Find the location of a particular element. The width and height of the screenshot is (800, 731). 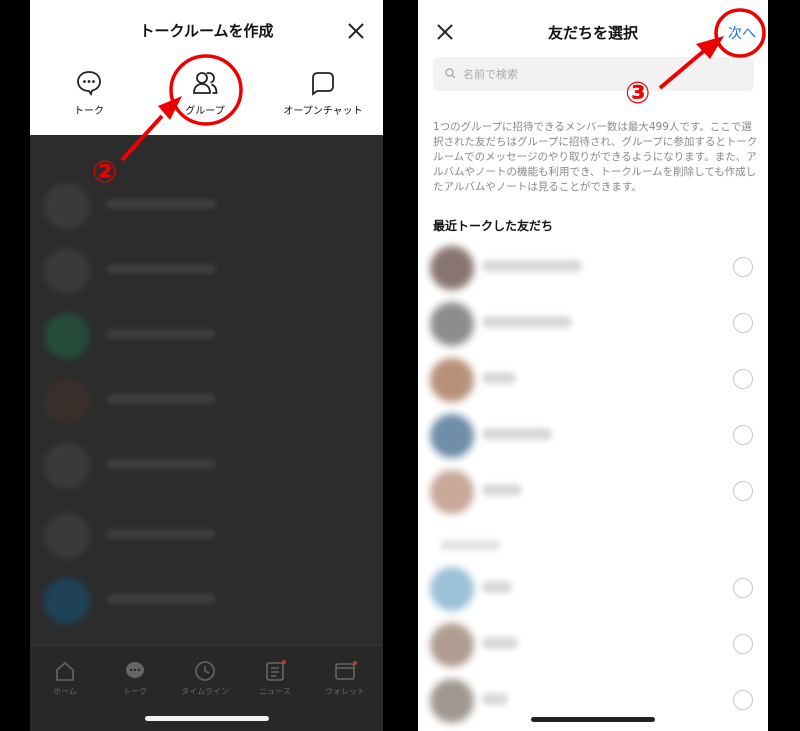

nav-news-label: ニュース is located at coordinates (275, 691).